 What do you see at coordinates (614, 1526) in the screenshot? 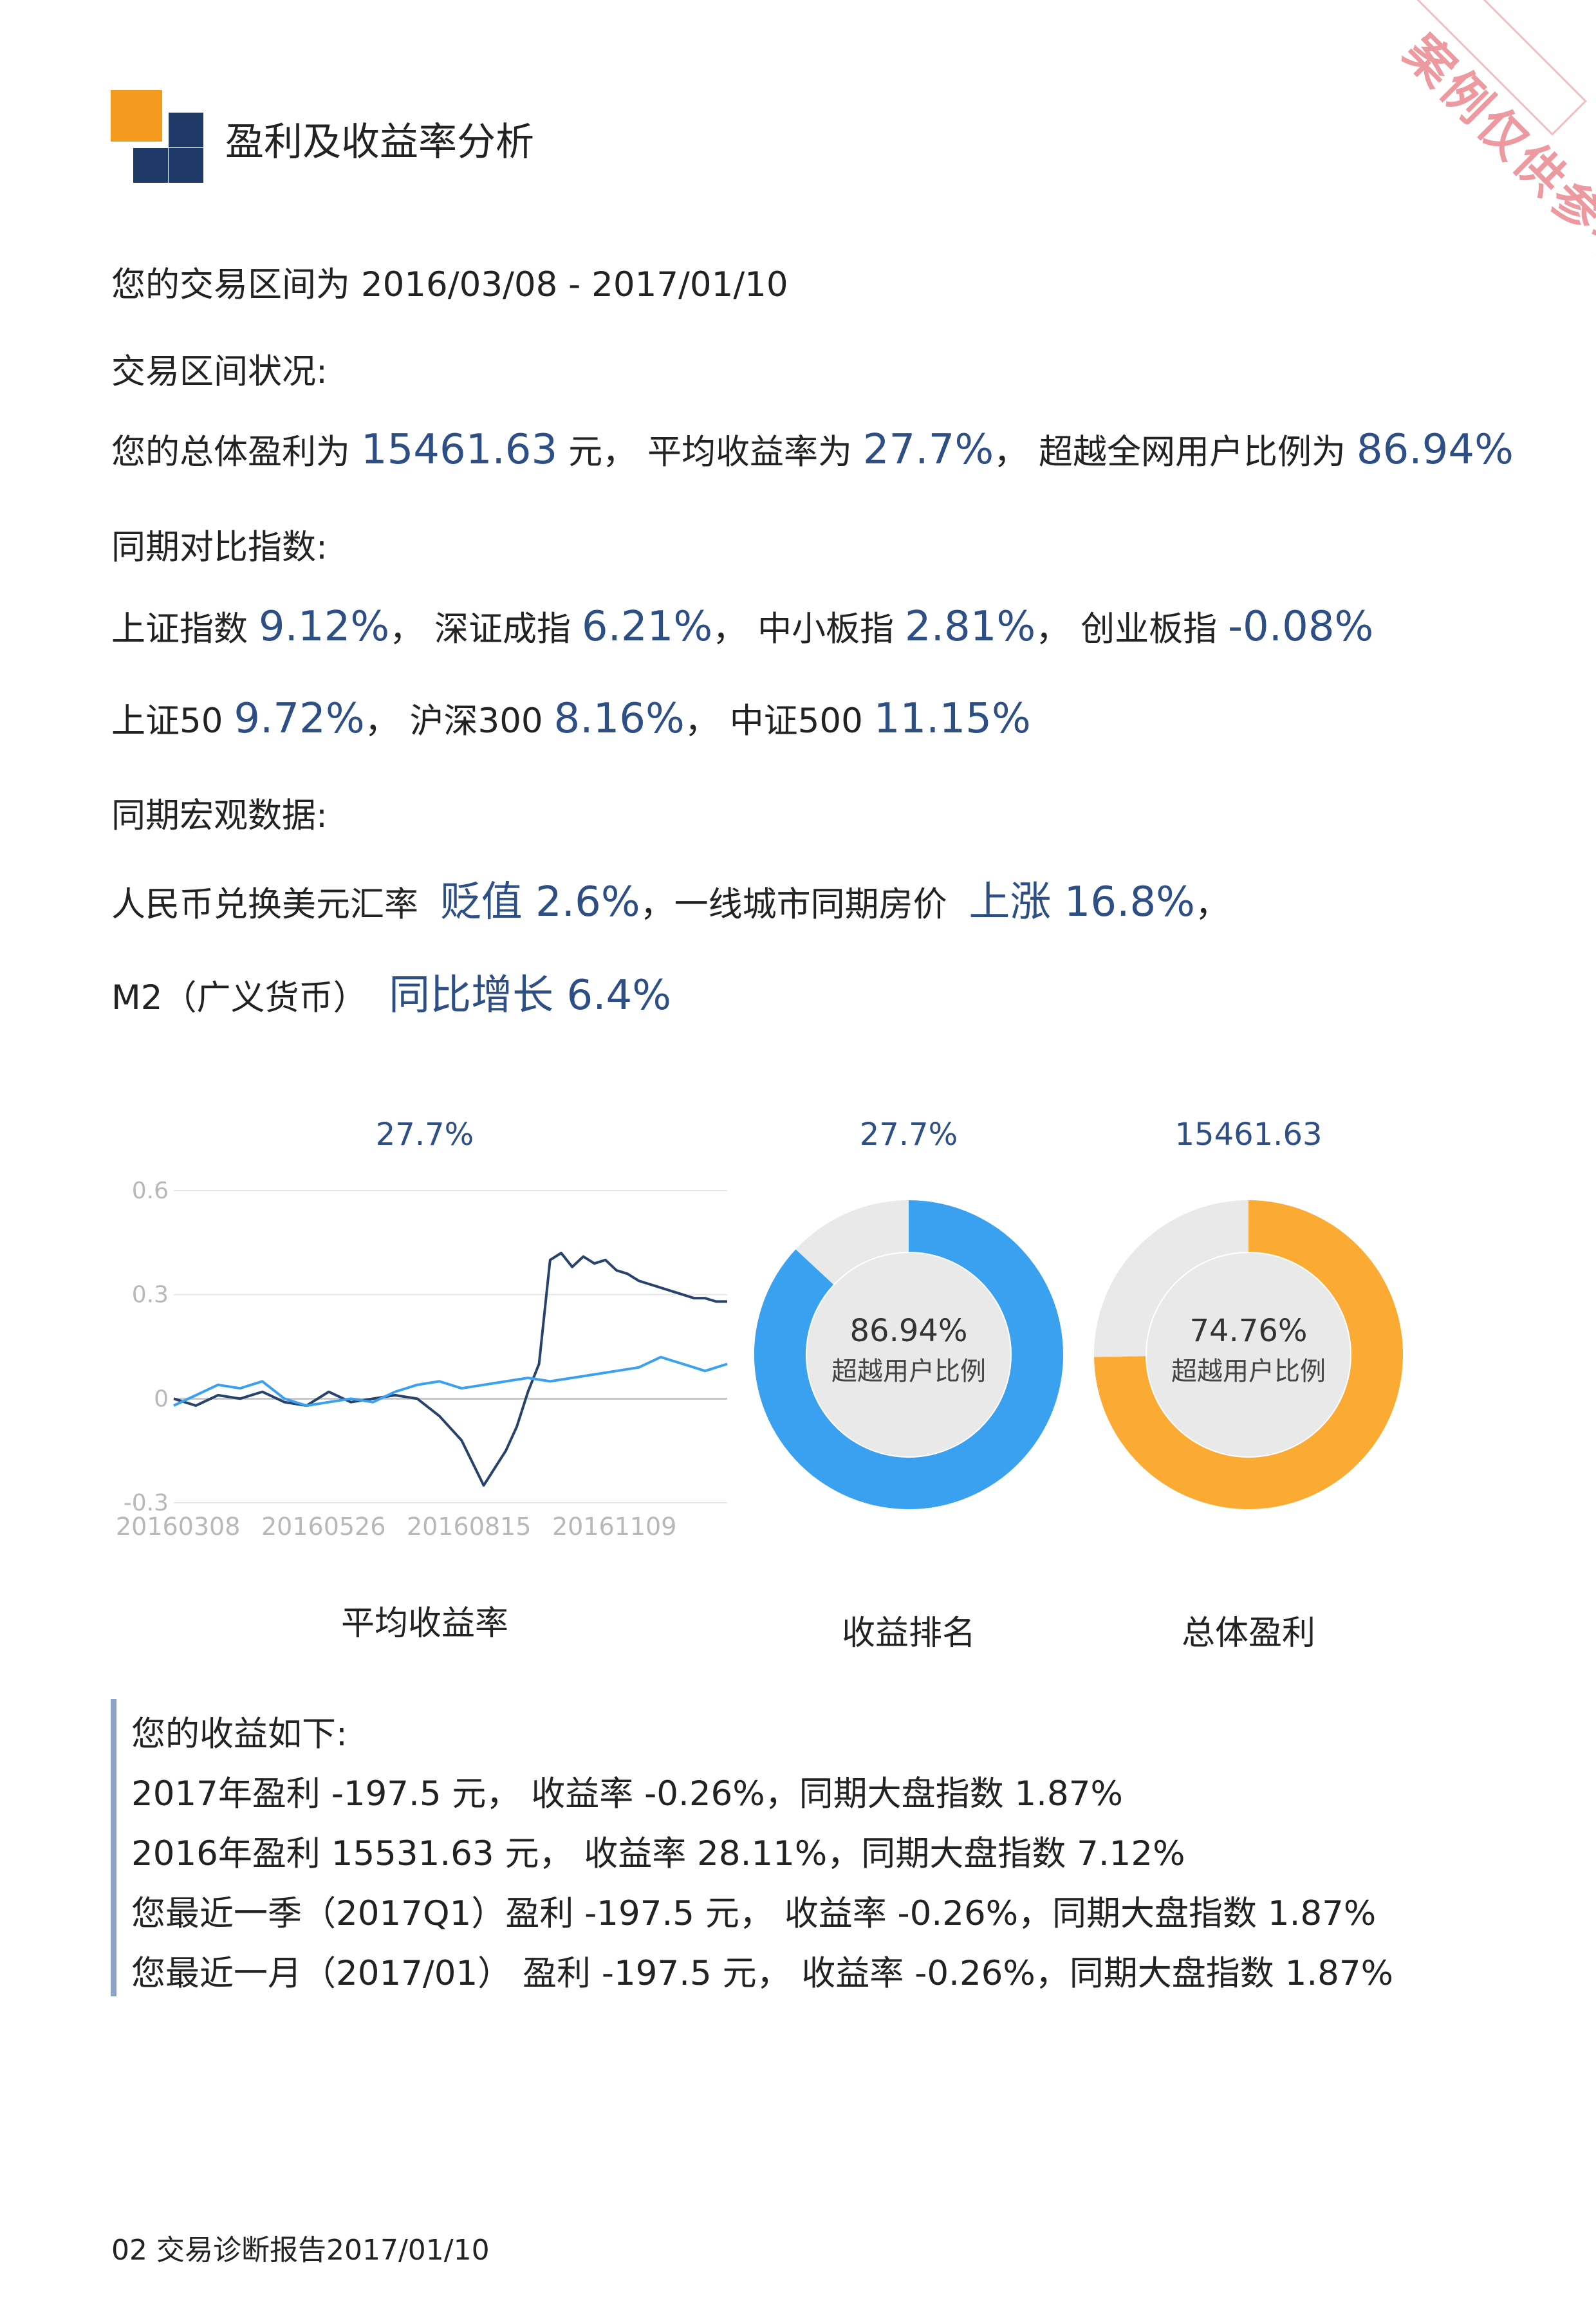
I see `x-tick-label: 20161109` at bounding box center [614, 1526].